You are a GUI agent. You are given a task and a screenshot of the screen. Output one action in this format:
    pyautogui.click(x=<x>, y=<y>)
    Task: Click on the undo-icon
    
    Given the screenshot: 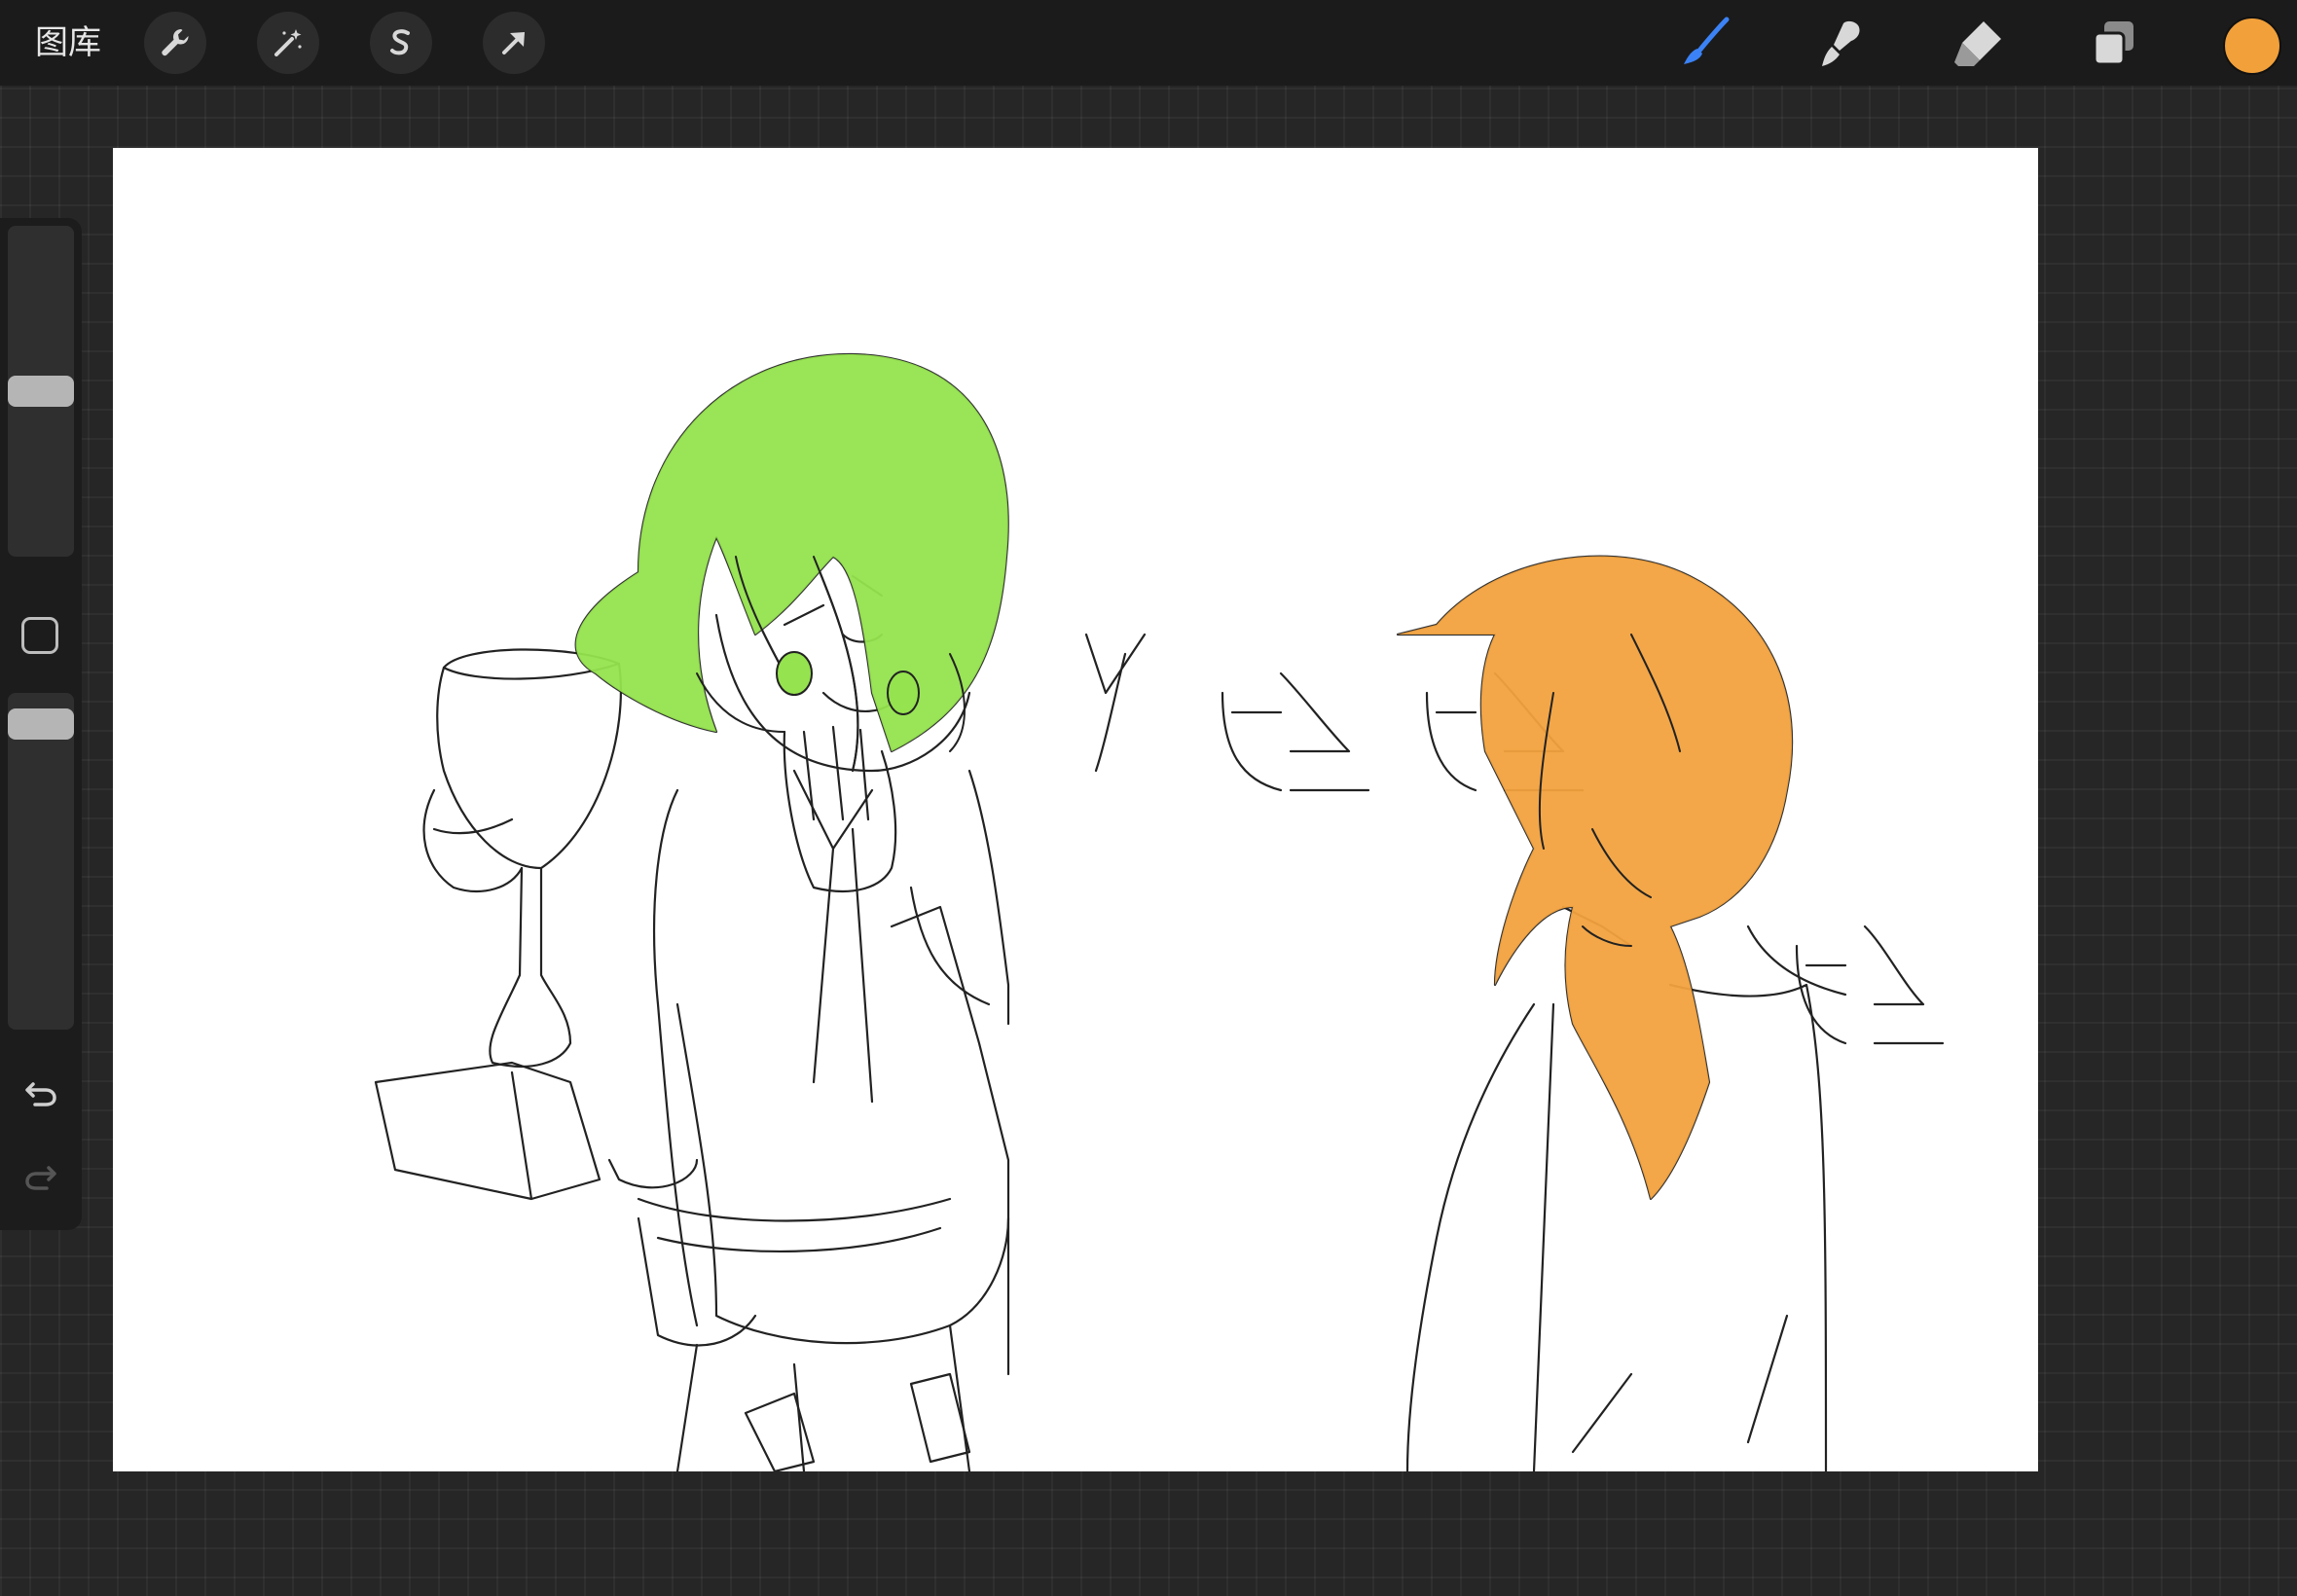 What is the action you would take?
    pyautogui.click(x=40, y=1093)
    